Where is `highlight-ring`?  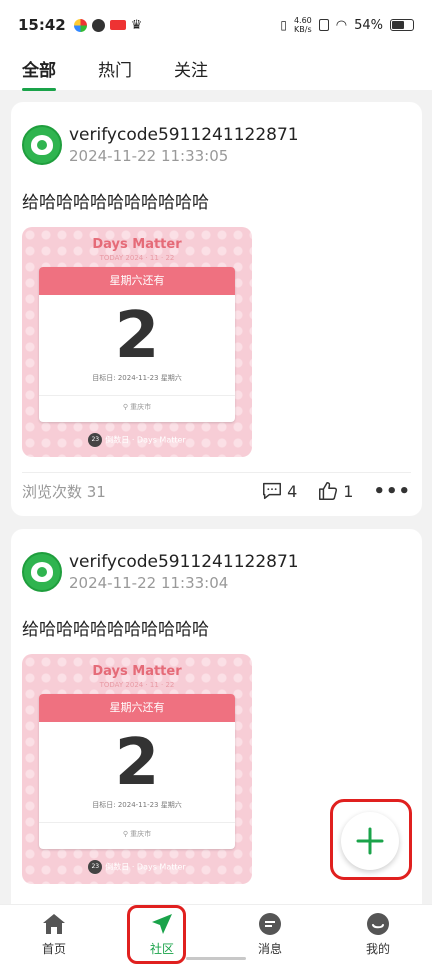 highlight-ring is located at coordinates (156, 934).